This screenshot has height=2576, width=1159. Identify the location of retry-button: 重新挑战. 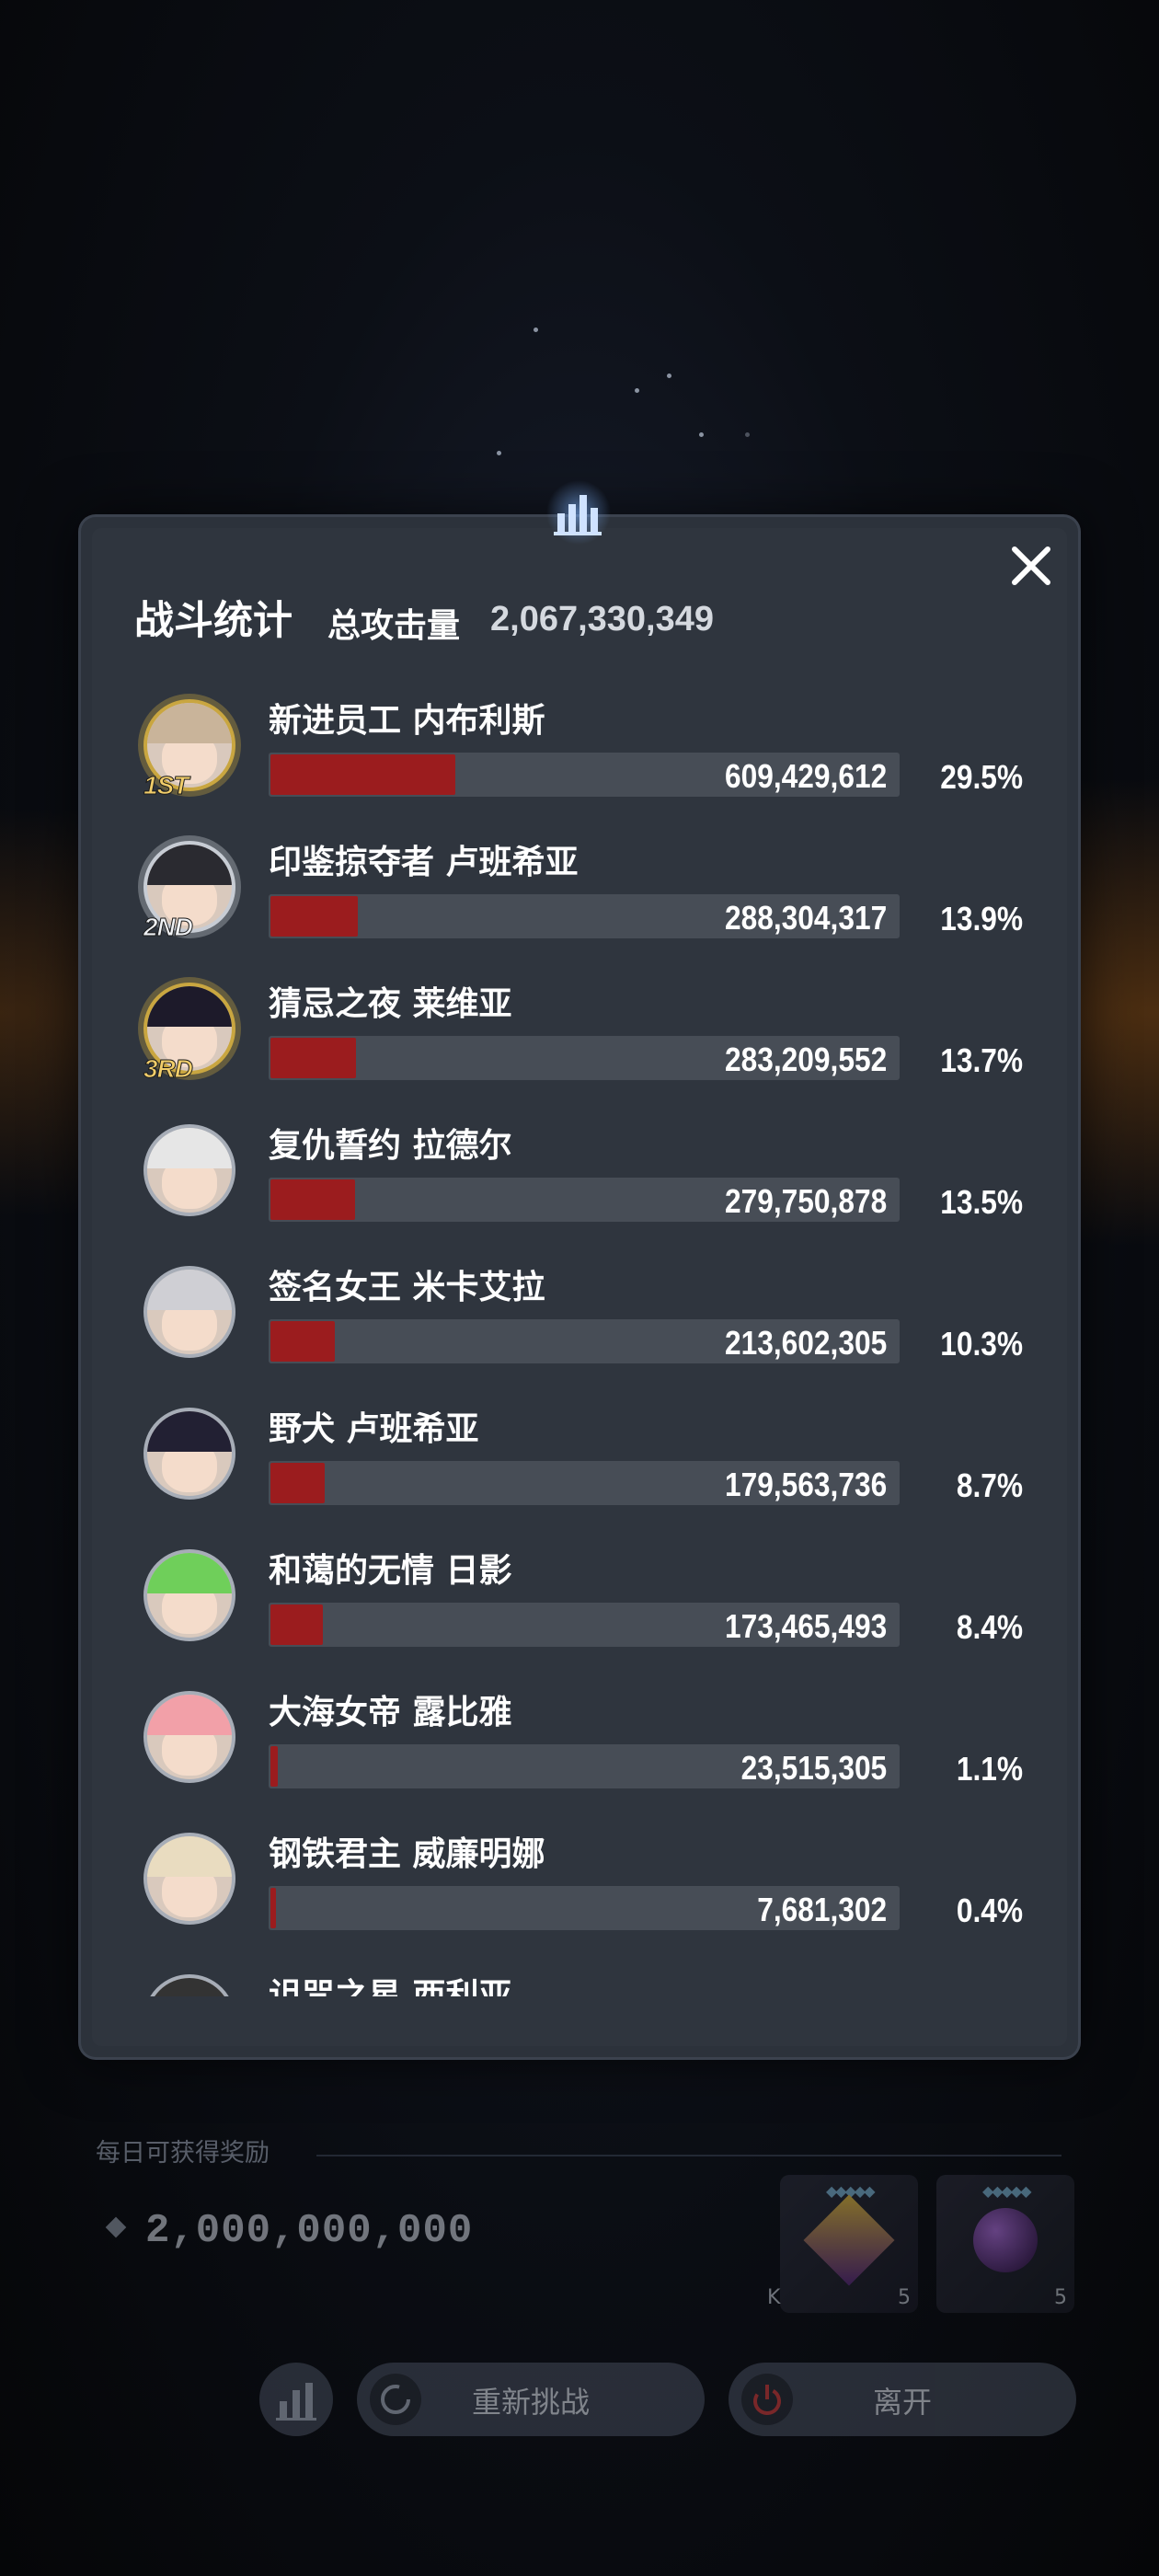
(531, 2399).